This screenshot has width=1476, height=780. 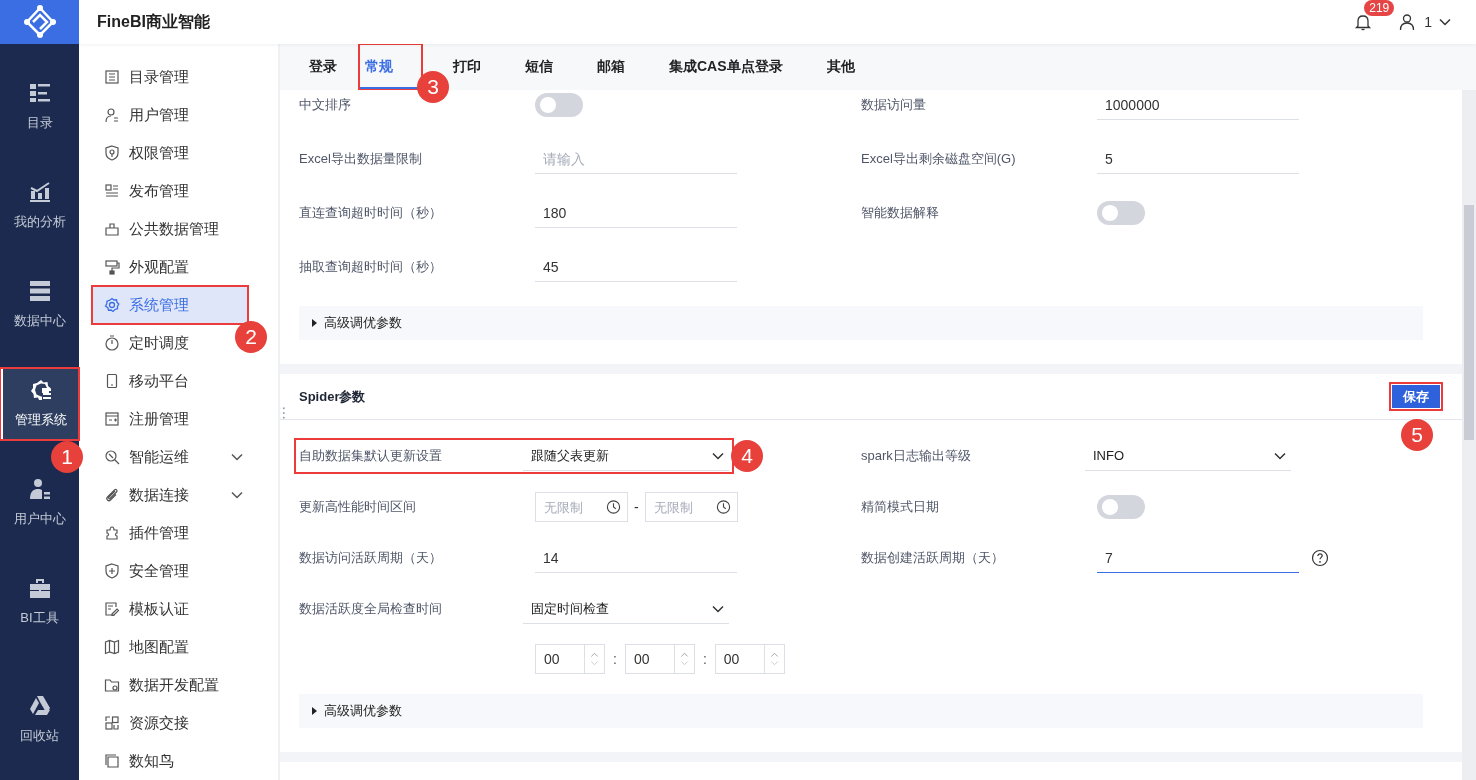 What do you see at coordinates (157, 685) in the screenshot?
I see `menu-item: 数据开发配置` at bounding box center [157, 685].